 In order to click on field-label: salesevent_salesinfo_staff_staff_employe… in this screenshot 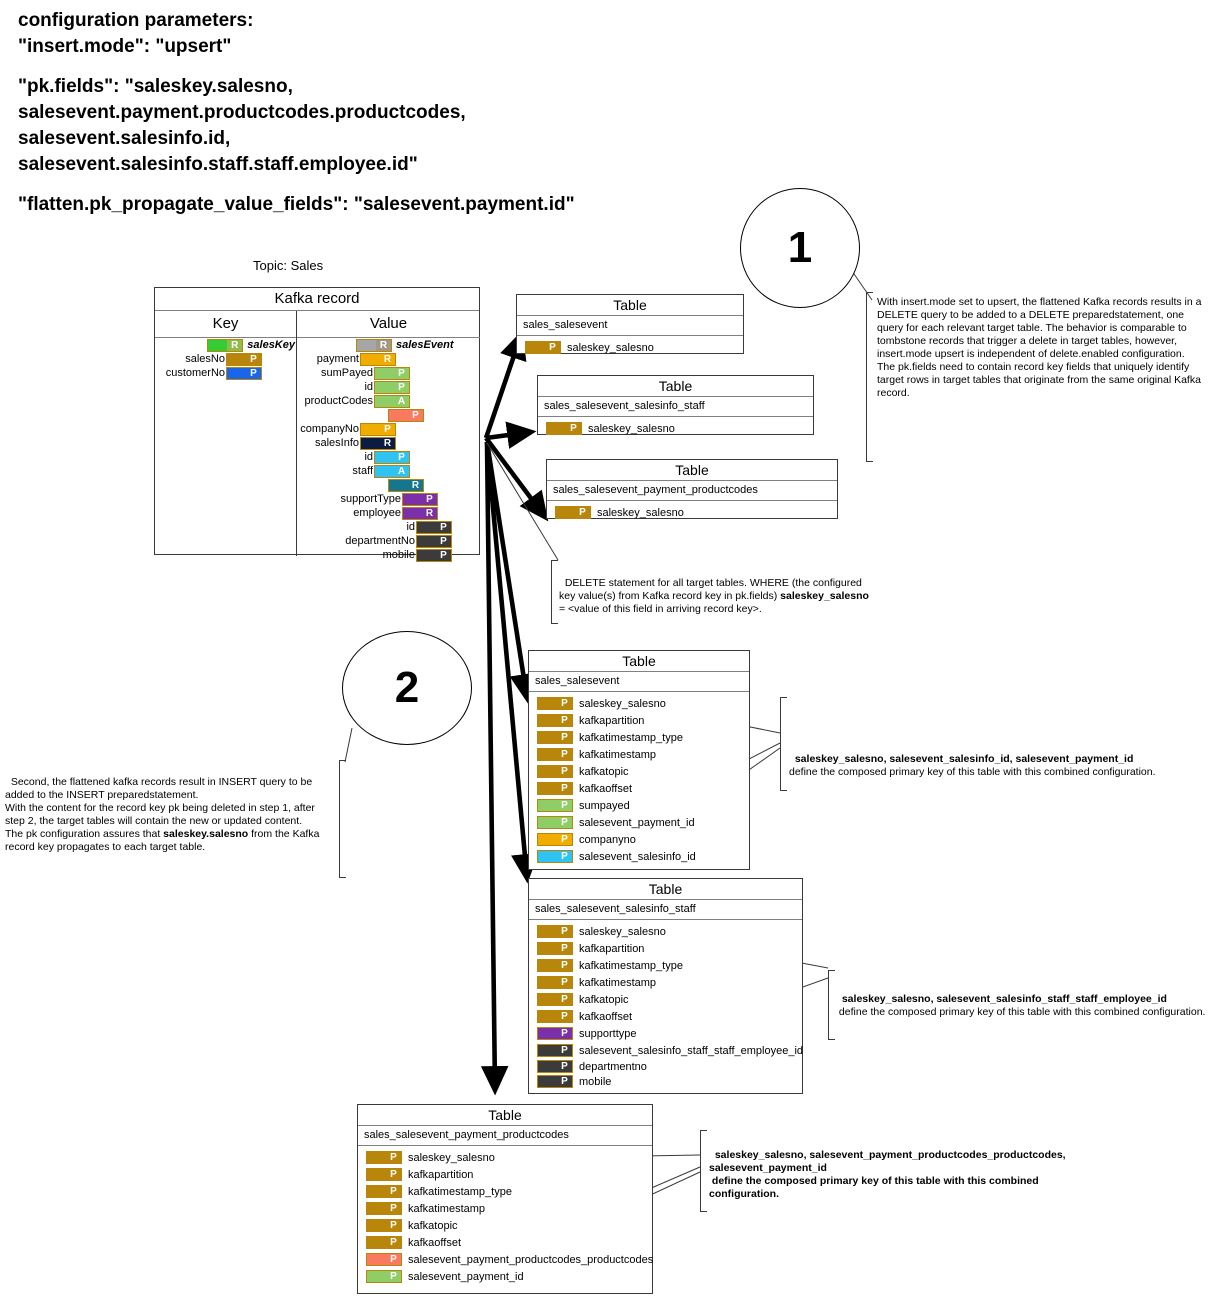, I will do `click(691, 1050)`.